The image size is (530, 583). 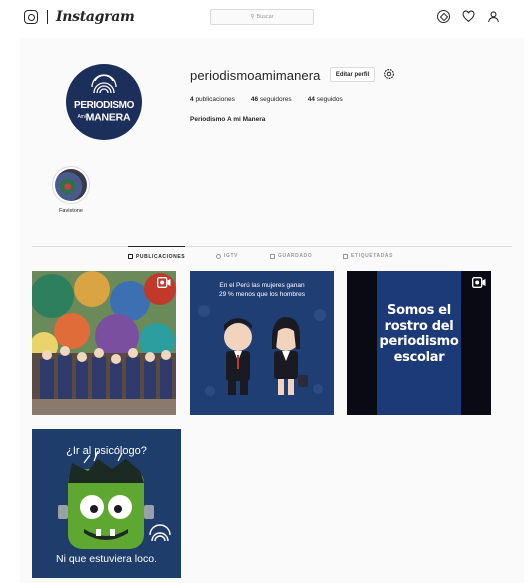 What do you see at coordinates (218, 256) in the screenshot?
I see `igtv-icon` at bounding box center [218, 256].